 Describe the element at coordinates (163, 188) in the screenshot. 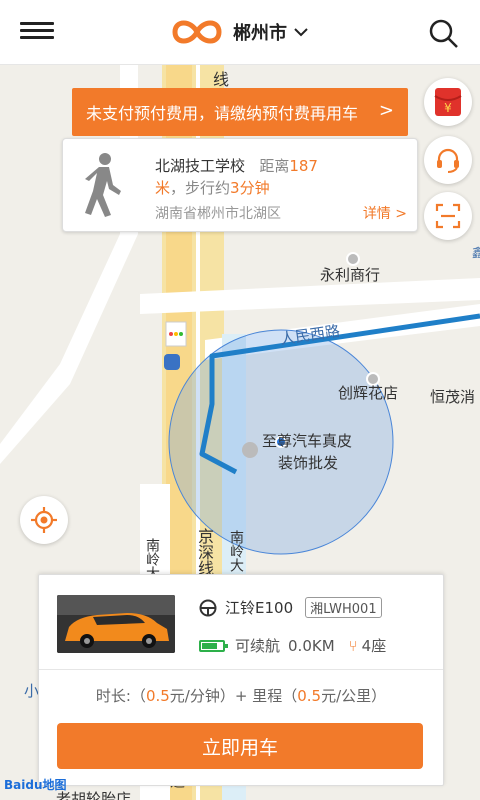

I see `distance-unit: 米` at that location.